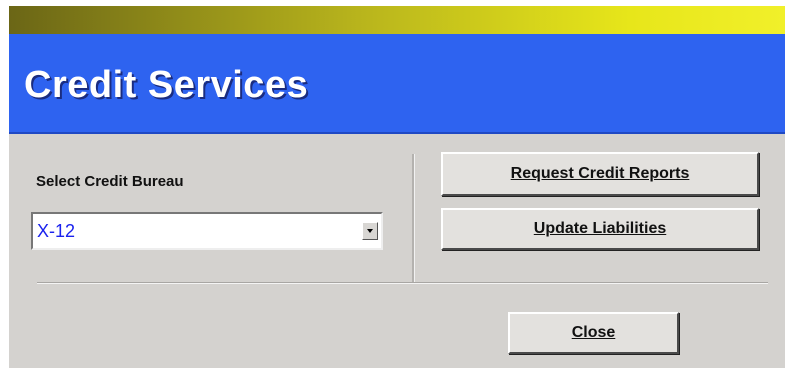  What do you see at coordinates (600, 229) in the screenshot?
I see `update-liabilities-button: Update Liabilities` at bounding box center [600, 229].